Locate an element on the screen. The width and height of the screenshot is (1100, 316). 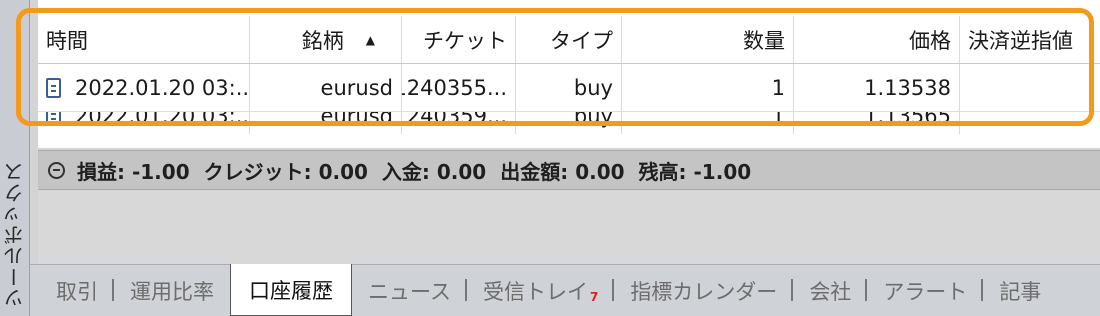
column-header-symbol: 銘柄 ▲ is located at coordinates (326, 39).